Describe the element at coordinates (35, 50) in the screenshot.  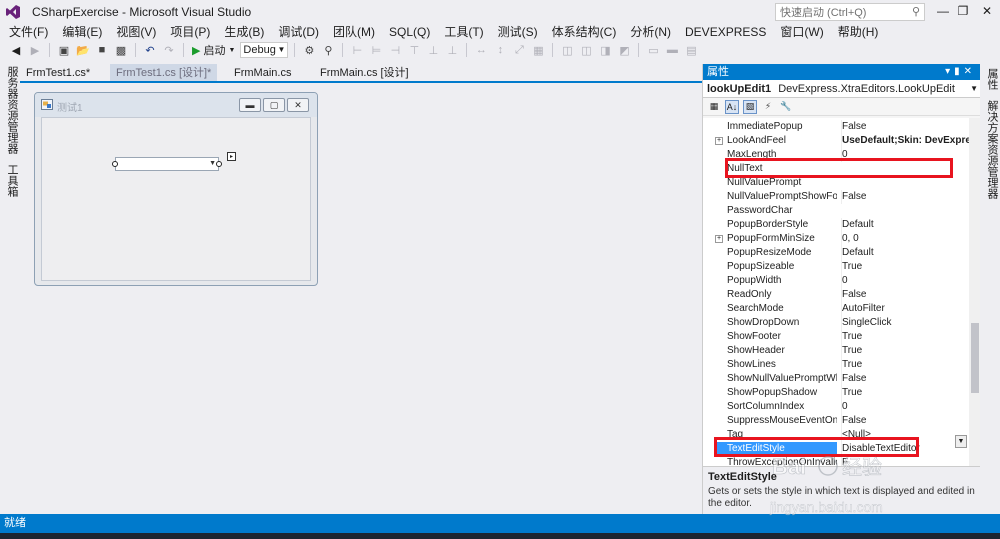
I see `forward-icon: ▶` at that location.